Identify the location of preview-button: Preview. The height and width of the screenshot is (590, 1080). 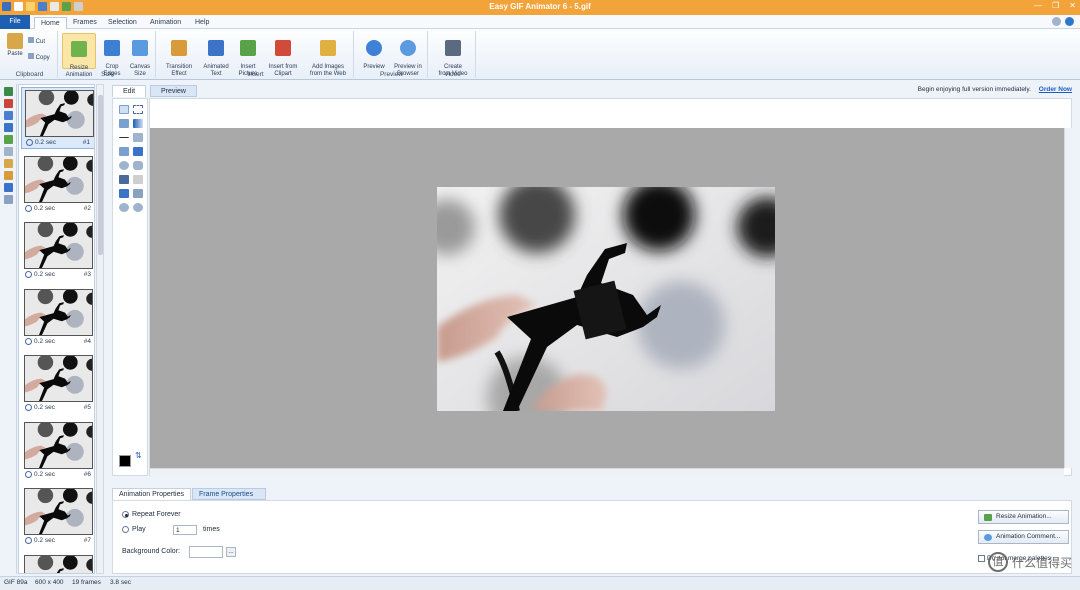
(374, 52).